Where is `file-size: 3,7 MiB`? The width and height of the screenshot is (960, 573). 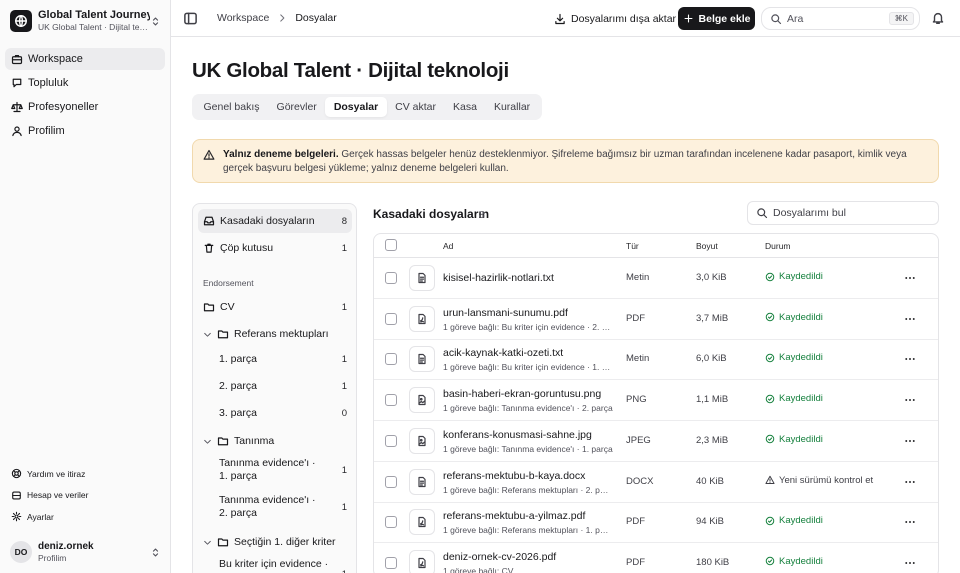 file-size: 3,7 MiB is located at coordinates (712, 318).